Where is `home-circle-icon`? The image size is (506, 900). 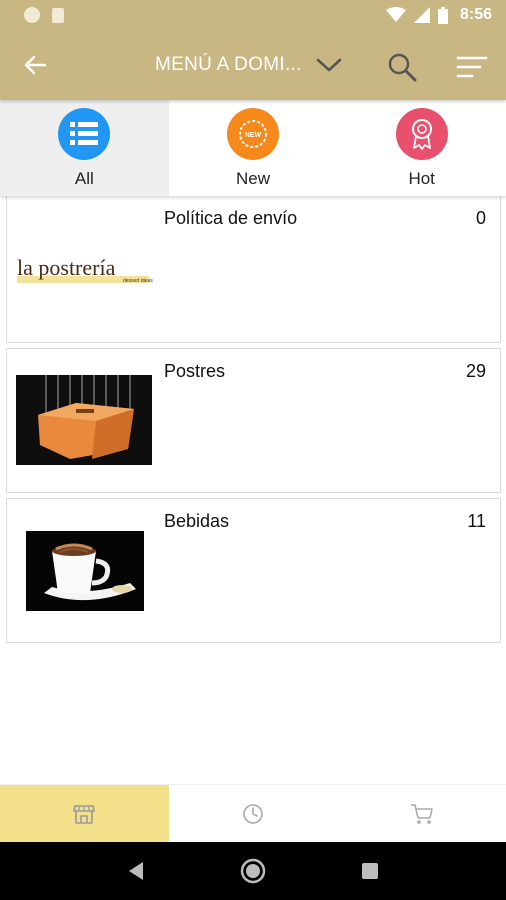 home-circle-icon is located at coordinates (253, 871).